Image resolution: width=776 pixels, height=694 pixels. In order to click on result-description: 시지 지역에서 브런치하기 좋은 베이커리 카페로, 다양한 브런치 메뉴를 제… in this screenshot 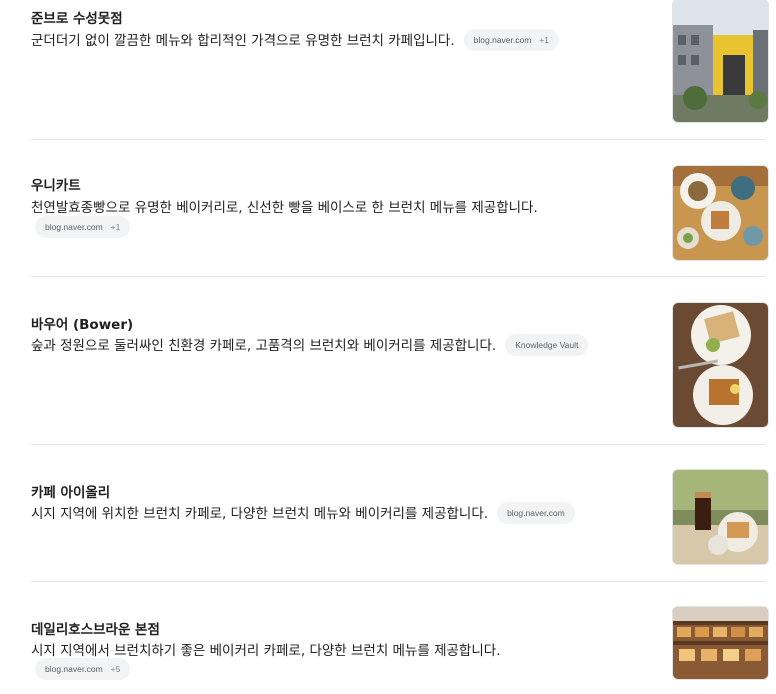, I will do `click(266, 651)`.